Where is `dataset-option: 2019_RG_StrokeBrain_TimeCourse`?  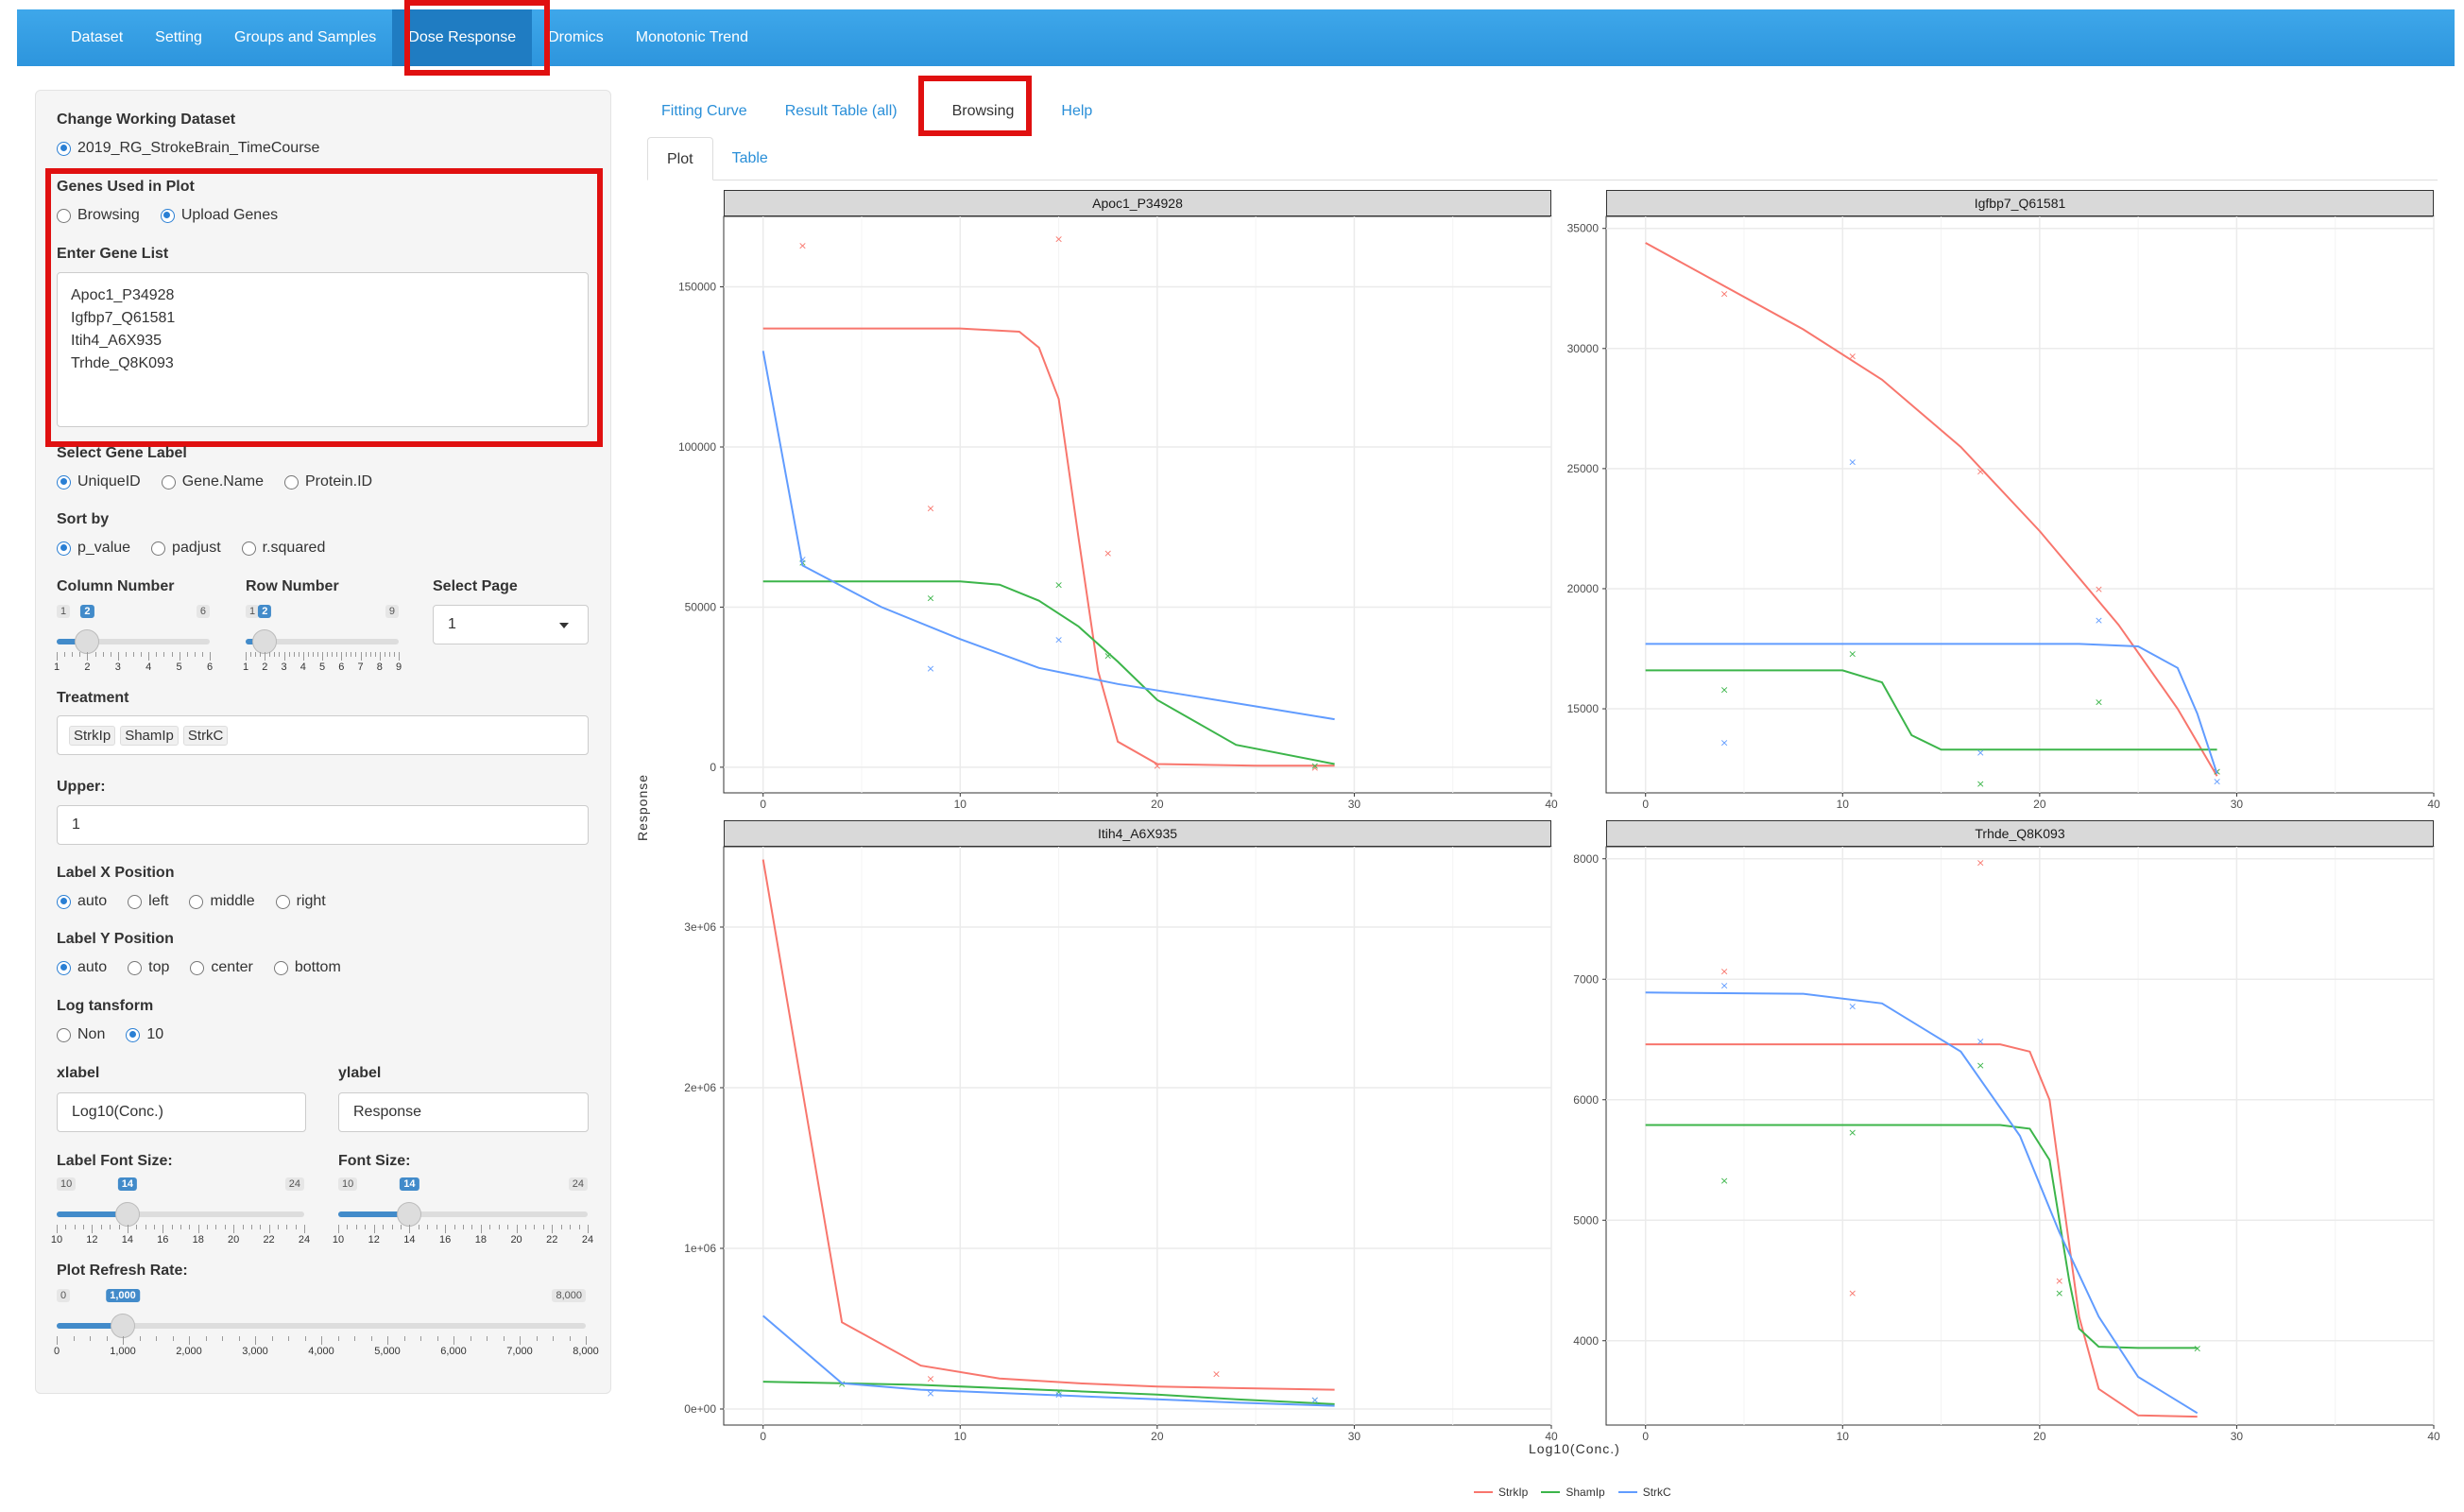
dataset-option: 2019_RG_StrokeBrain_TimeCourse is located at coordinates (188, 148).